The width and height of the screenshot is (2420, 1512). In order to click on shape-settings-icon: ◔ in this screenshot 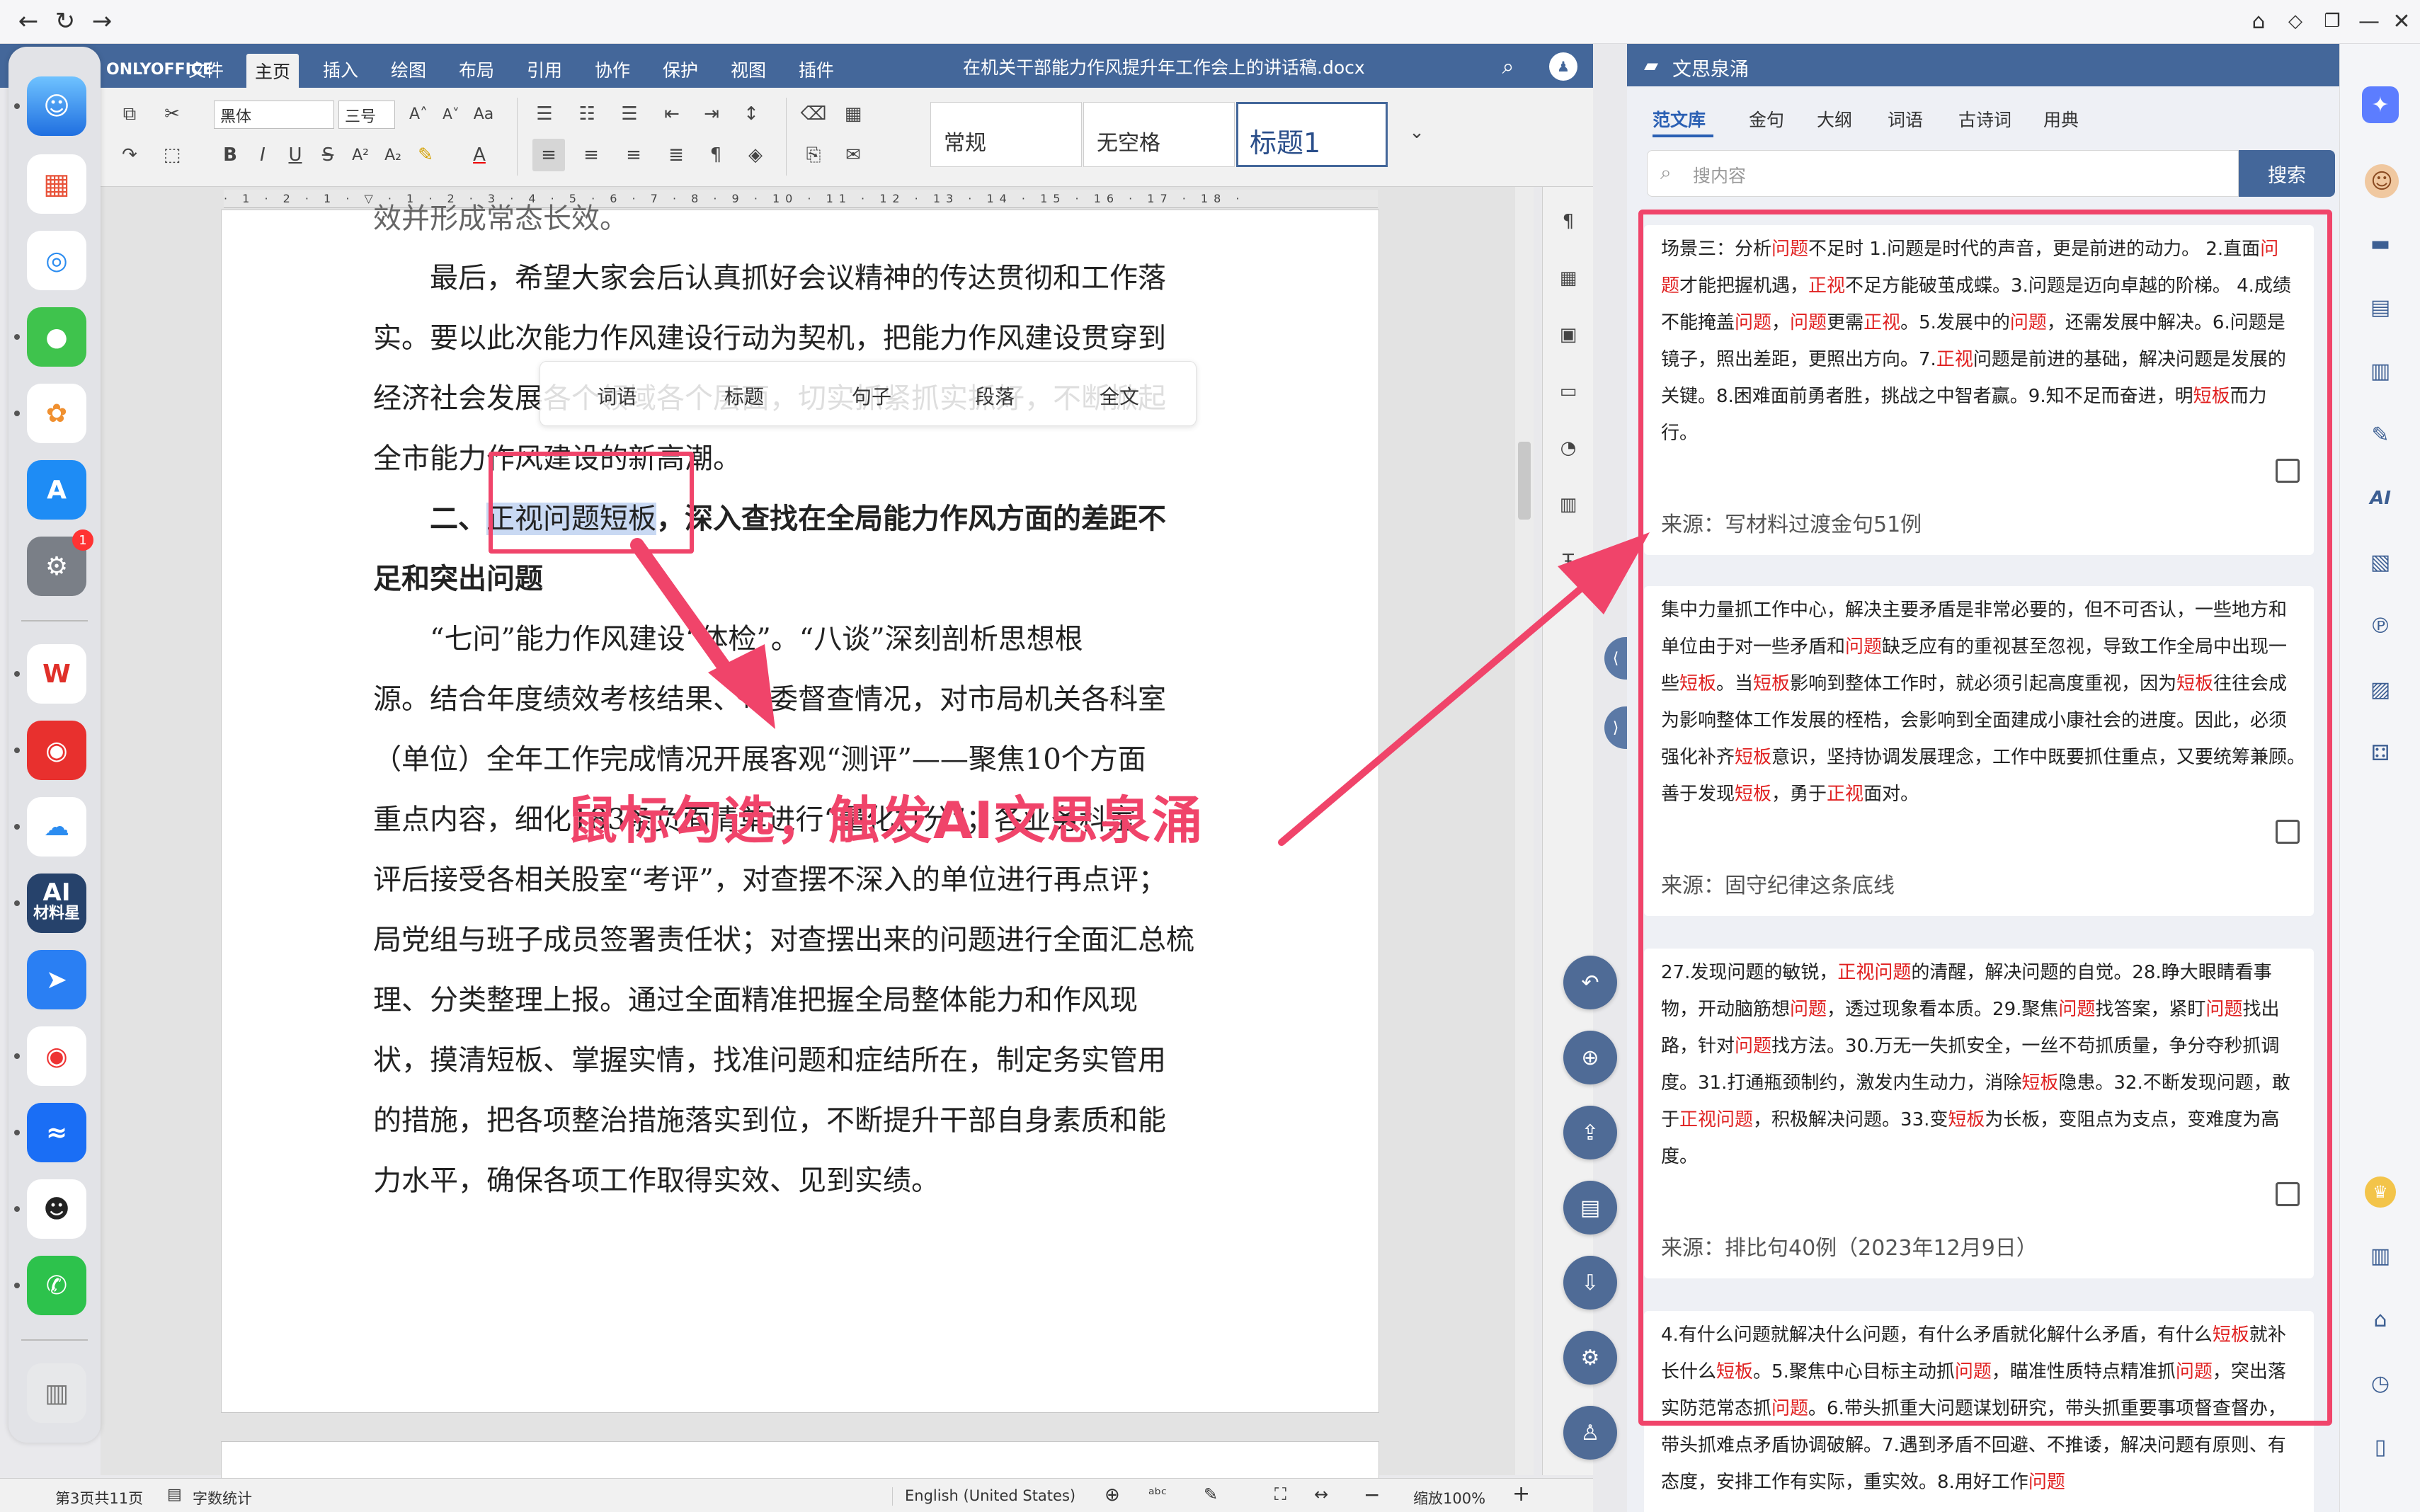, I will do `click(1569, 448)`.